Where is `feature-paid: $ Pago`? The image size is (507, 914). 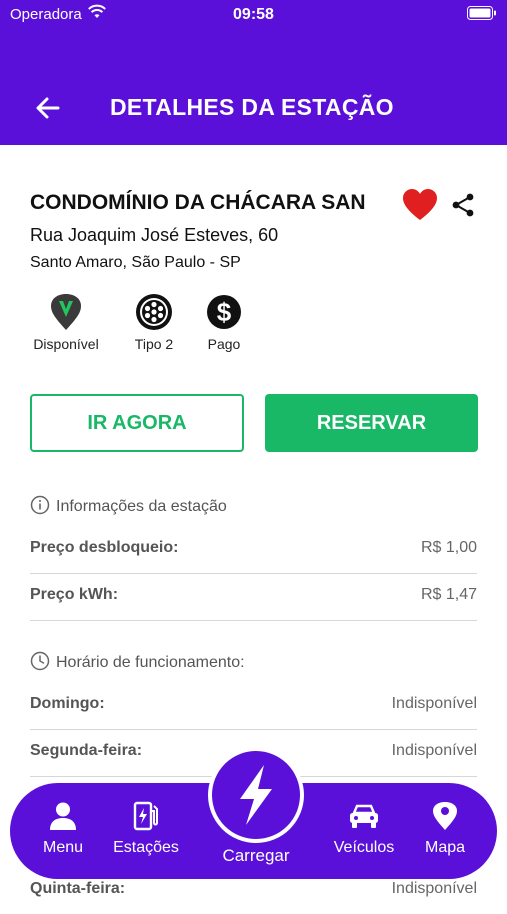 feature-paid: $ Pago is located at coordinates (224, 322).